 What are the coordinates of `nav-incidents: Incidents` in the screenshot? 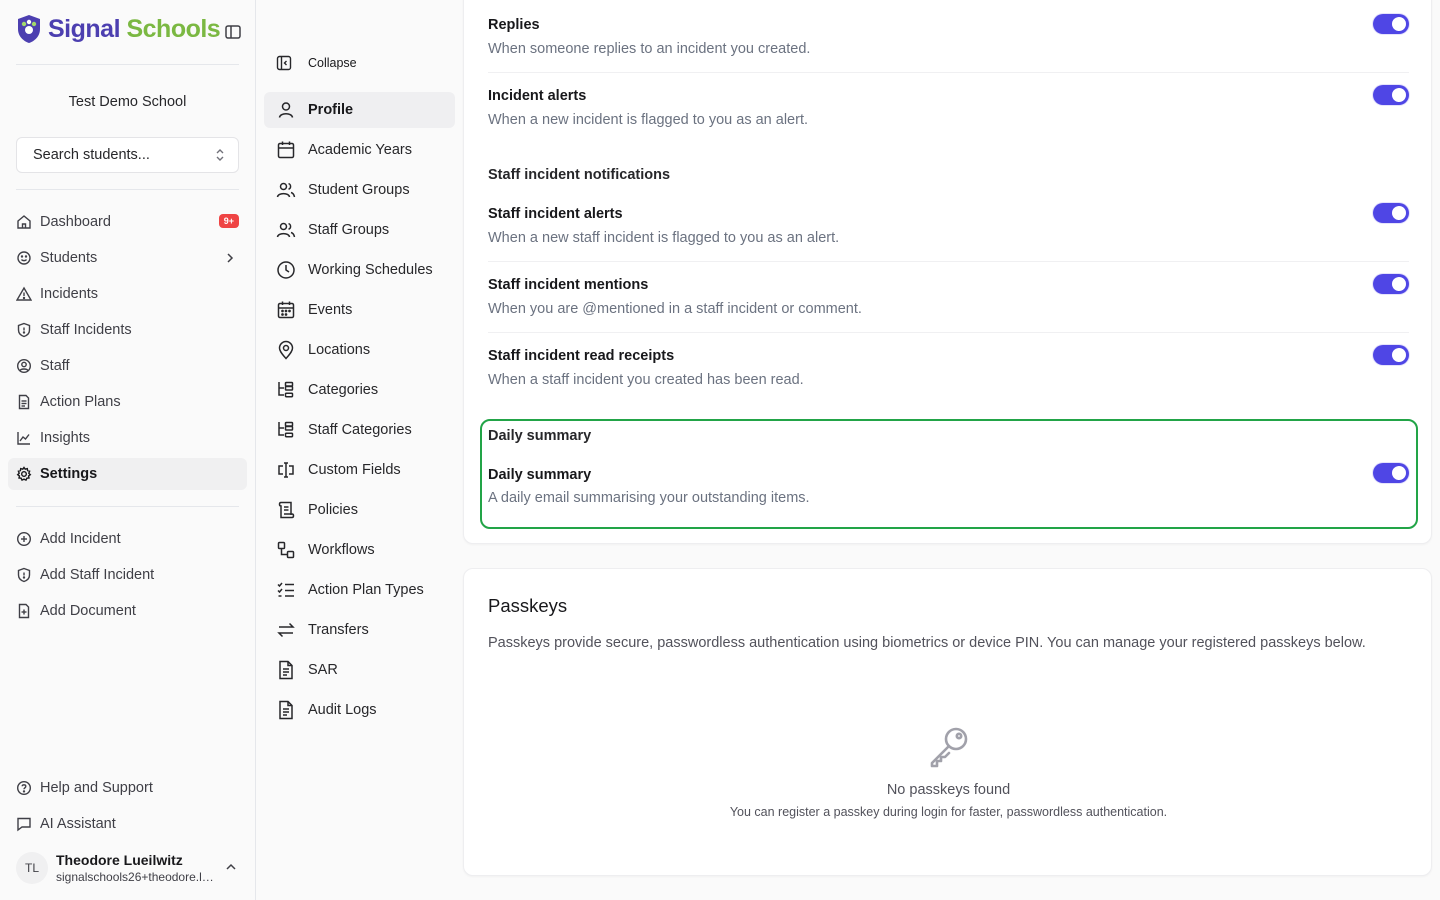 It's located at (127, 294).